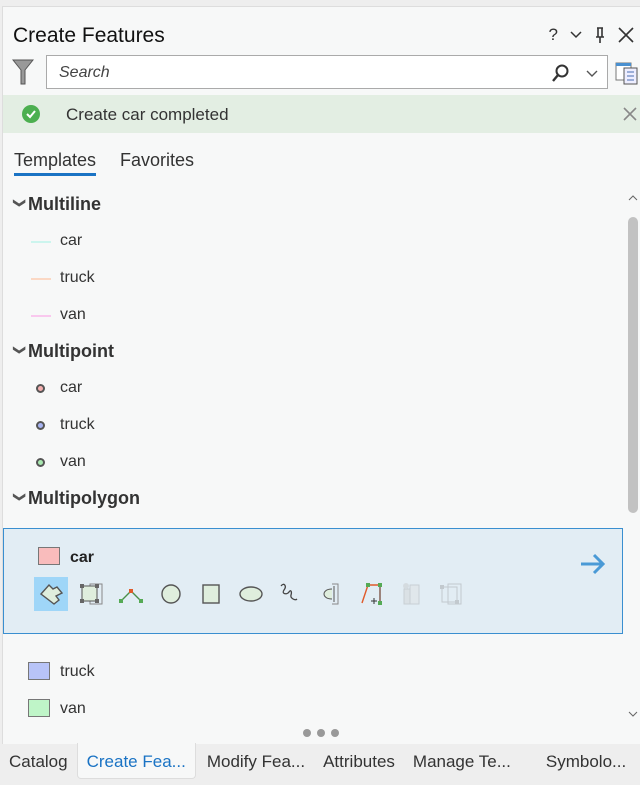 The image size is (640, 785). What do you see at coordinates (56, 204) in the screenshot?
I see `group-multiline: ❯Multiline` at bounding box center [56, 204].